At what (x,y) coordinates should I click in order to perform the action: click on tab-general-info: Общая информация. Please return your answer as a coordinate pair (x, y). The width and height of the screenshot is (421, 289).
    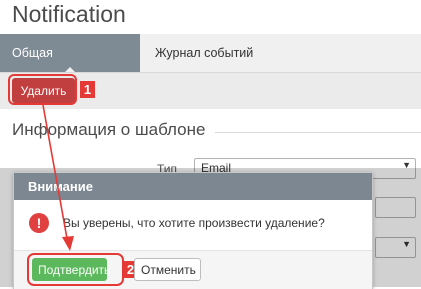
    Looking at the image, I should click on (70, 66).